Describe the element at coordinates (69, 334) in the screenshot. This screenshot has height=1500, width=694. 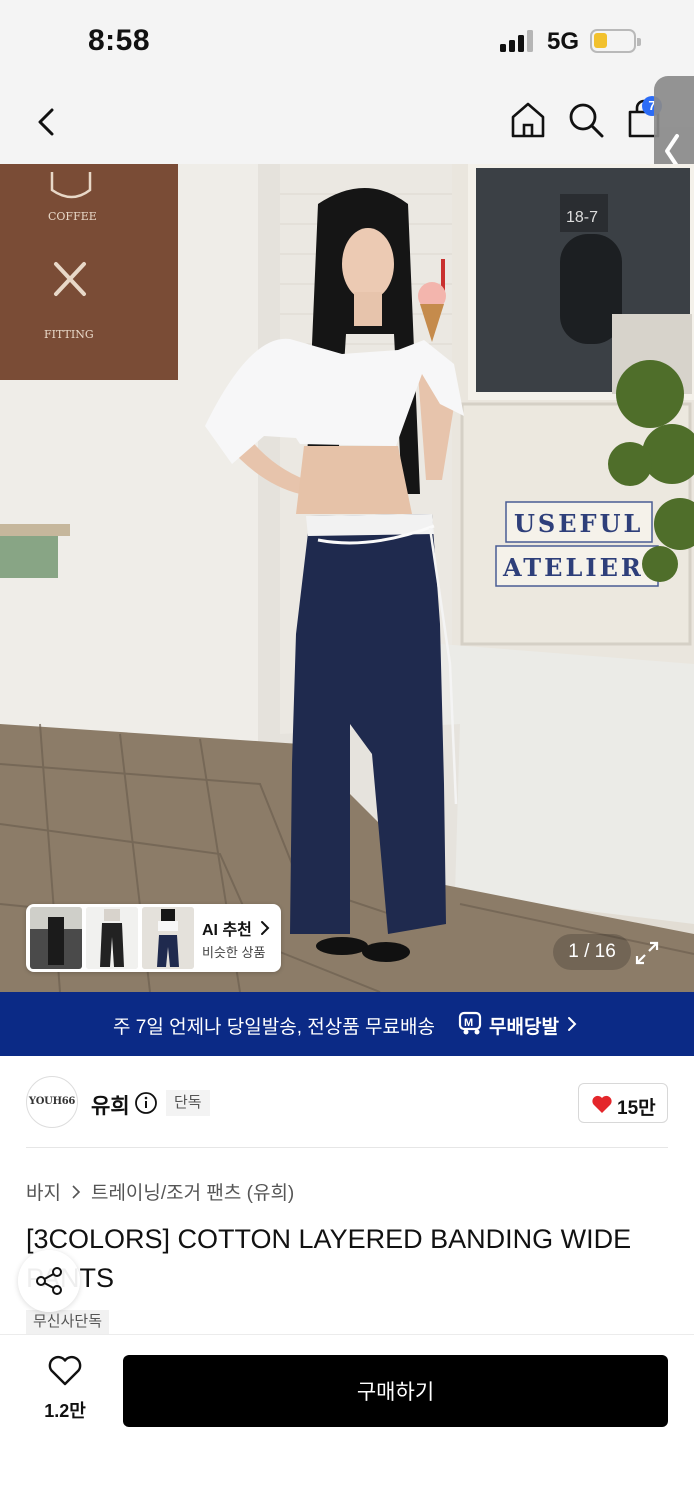
I see `sign-fitting: FITTING` at that location.